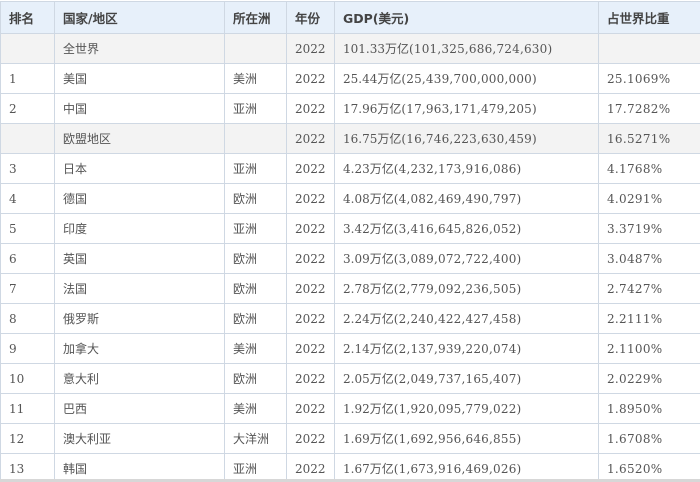 Image resolution: width=700 pixels, height=482 pixels. What do you see at coordinates (368, 289) in the screenshot?
I see `gdp-short-value: 2.78万亿` at bounding box center [368, 289].